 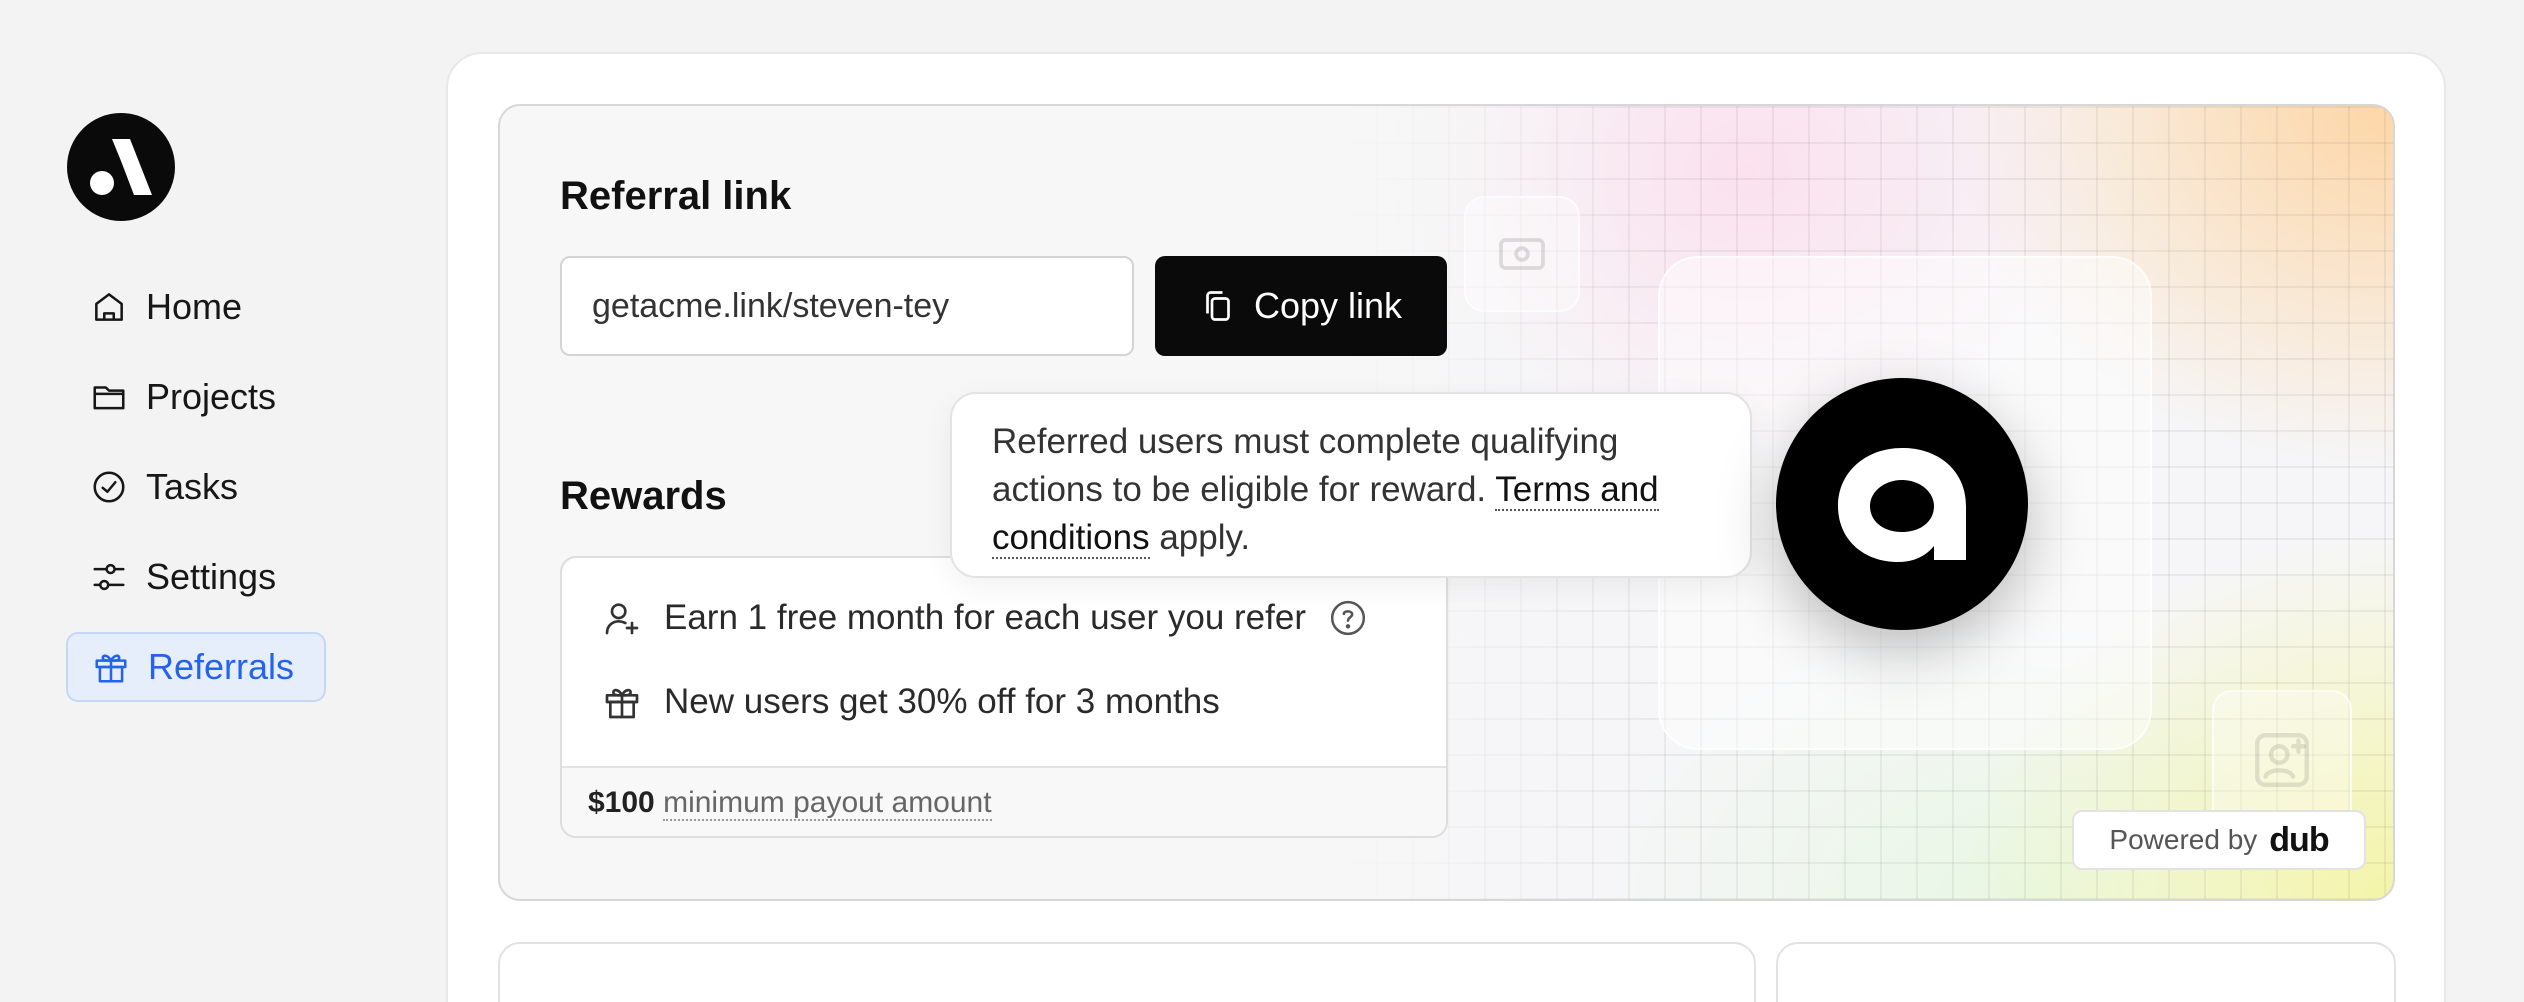 I want to click on payout-amount: $100, so click(x=621, y=802).